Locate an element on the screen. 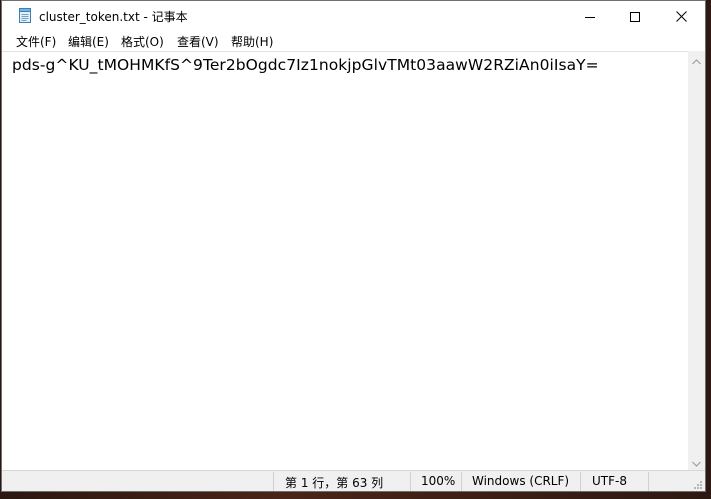  chevron-up-icon is located at coordinates (696, 59).